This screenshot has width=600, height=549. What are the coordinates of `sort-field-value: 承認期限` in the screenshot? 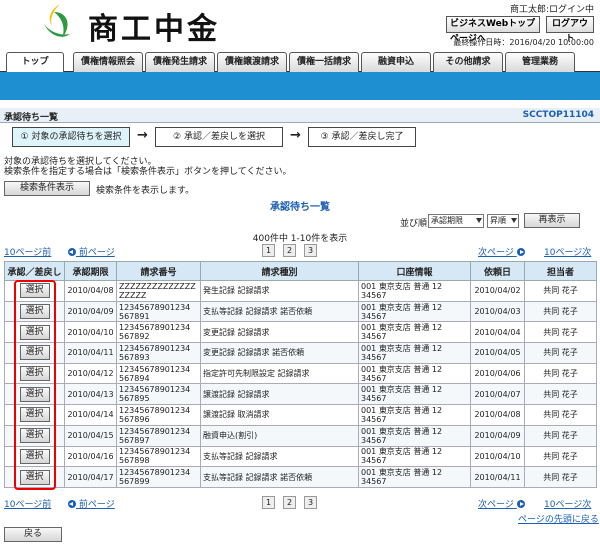 It's located at (447, 220).